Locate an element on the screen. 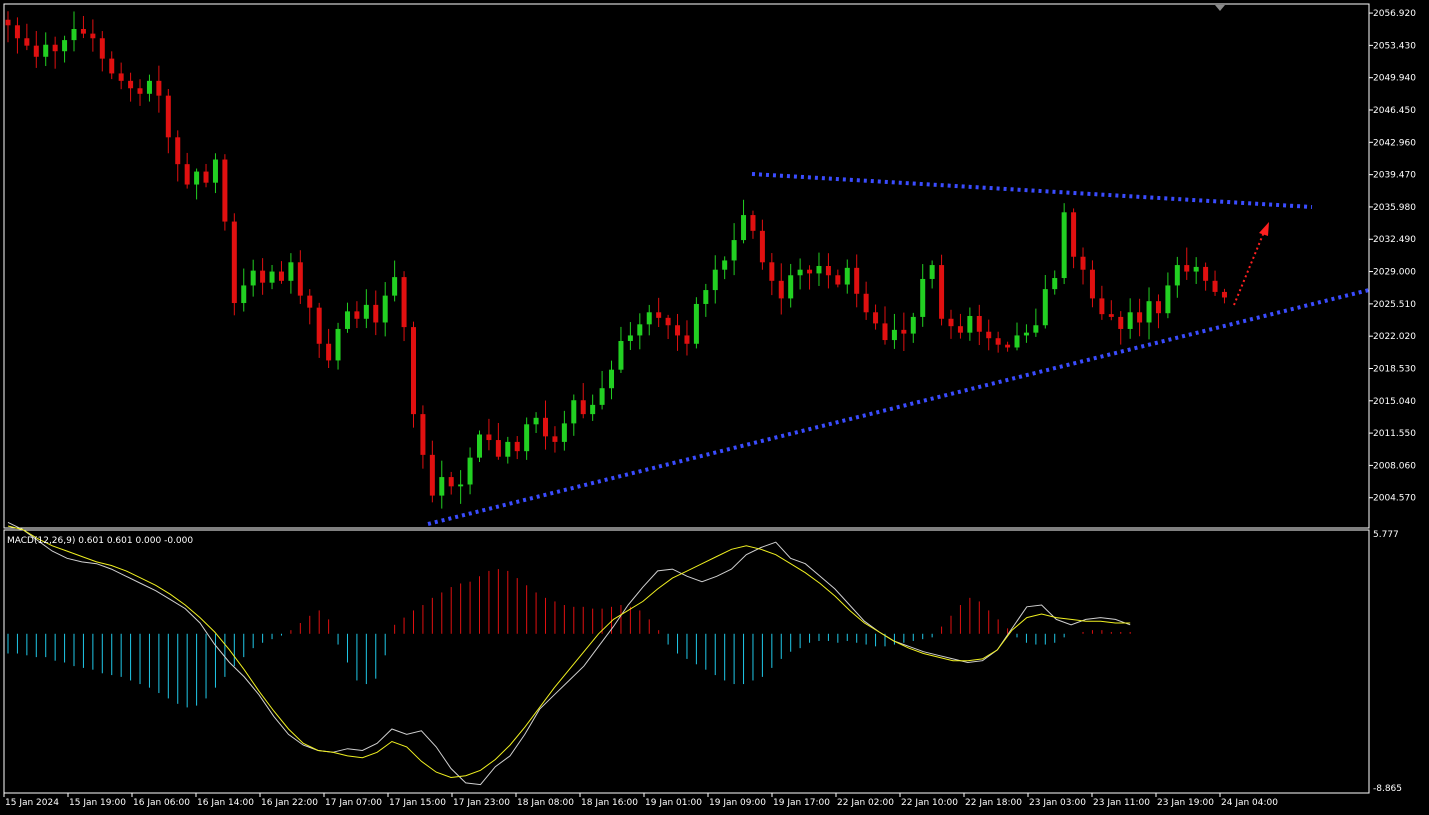  price-tick-label: 2046.450 is located at coordinates (1394, 111).